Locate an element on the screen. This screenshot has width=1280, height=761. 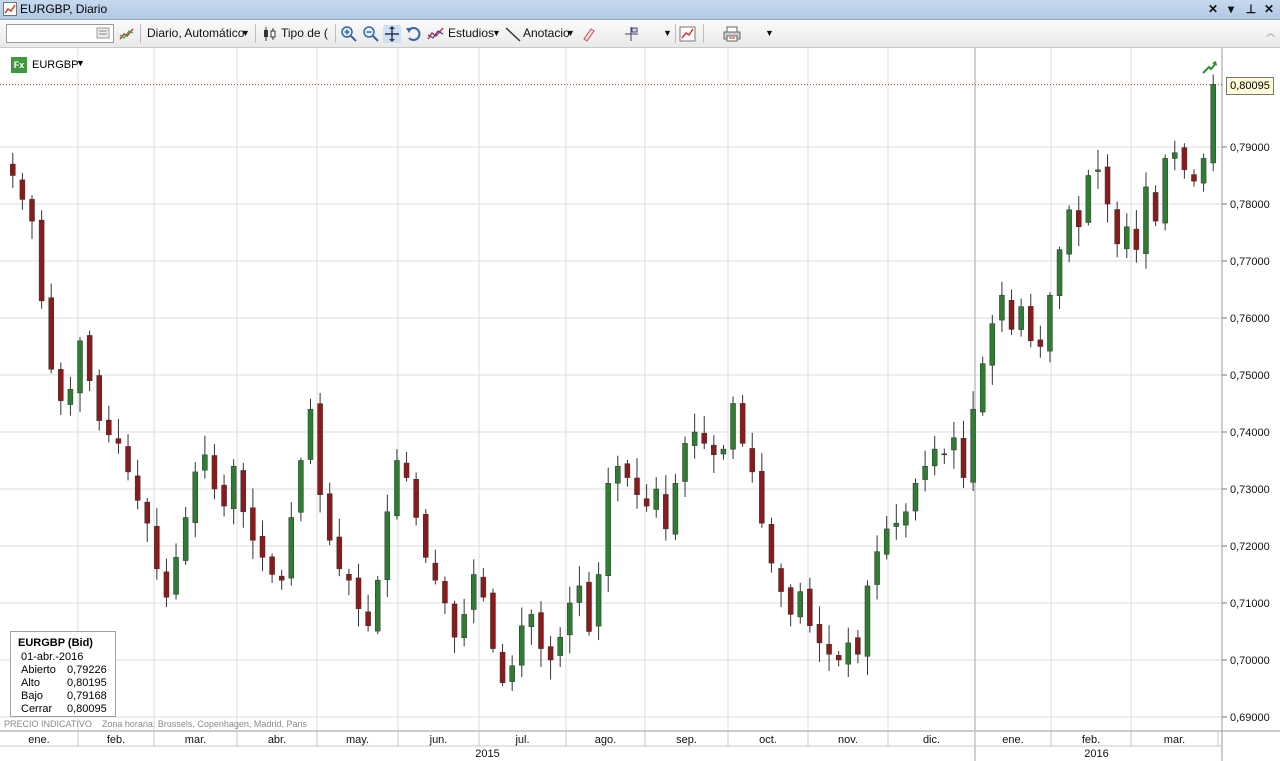
chart-settings-icon is located at coordinates (688, 34).